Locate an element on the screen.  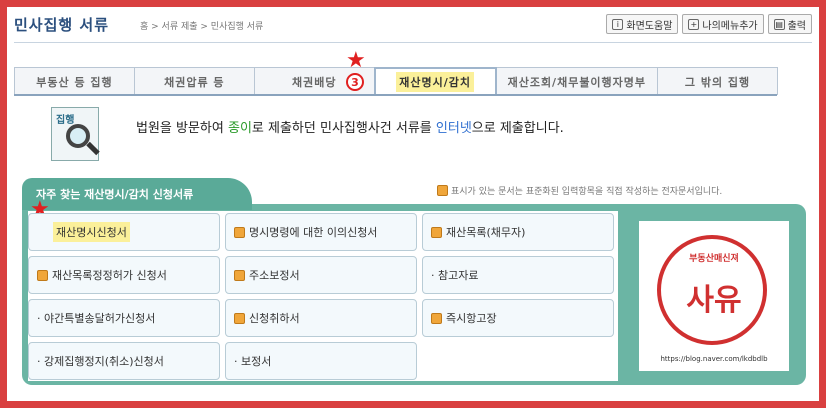
intro-part: 법원을 방문하여 is located at coordinates (182, 128).